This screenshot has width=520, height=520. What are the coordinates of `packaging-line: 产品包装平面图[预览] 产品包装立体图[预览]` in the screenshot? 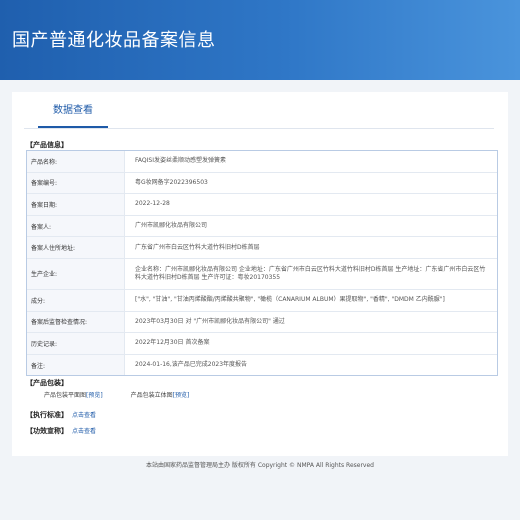 It's located at (129, 394).